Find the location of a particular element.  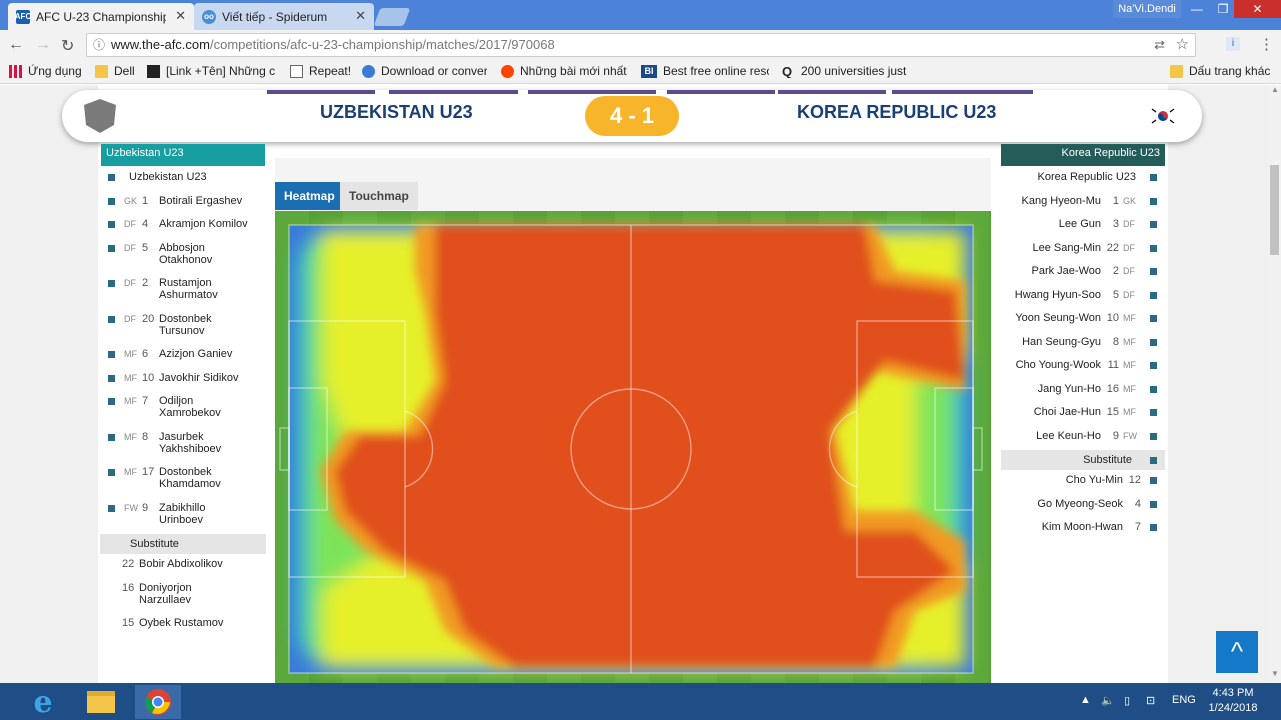

bookmark-other: Dấu trang khác is located at coordinates (1220, 71).